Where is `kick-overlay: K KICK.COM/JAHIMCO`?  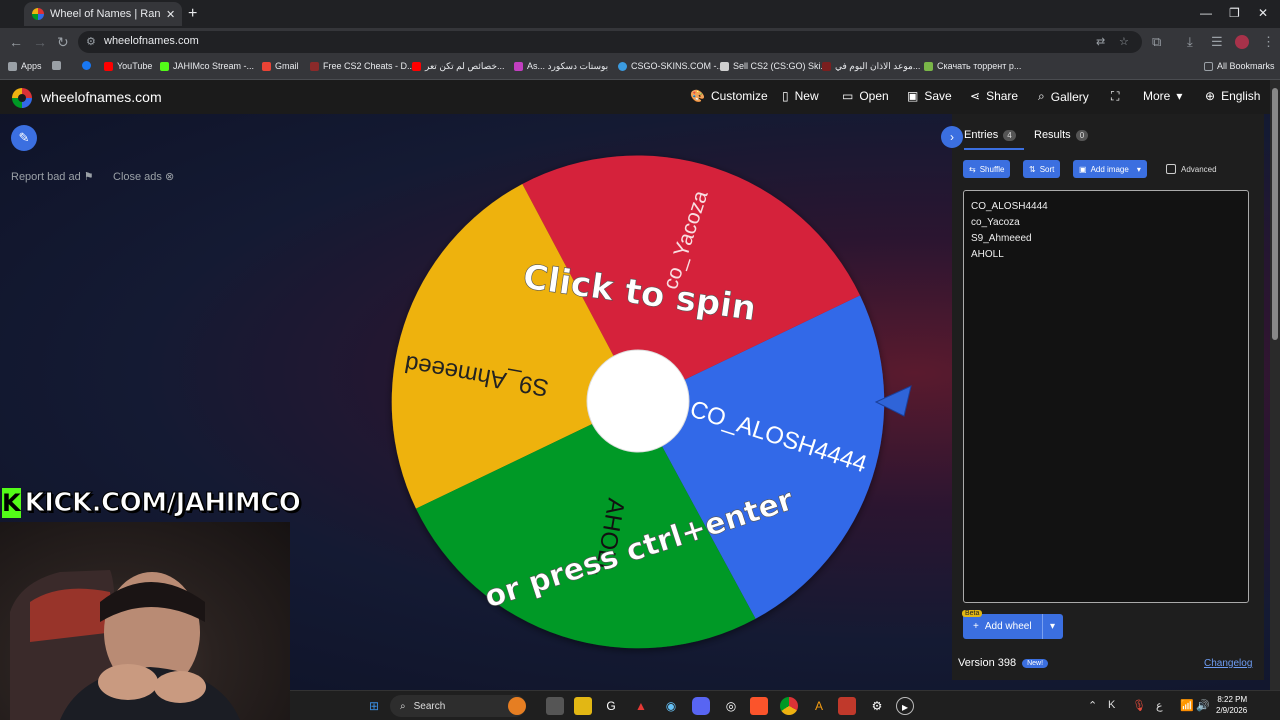
kick-overlay: K KICK.COM/JAHIMCO is located at coordinates (151, 503).